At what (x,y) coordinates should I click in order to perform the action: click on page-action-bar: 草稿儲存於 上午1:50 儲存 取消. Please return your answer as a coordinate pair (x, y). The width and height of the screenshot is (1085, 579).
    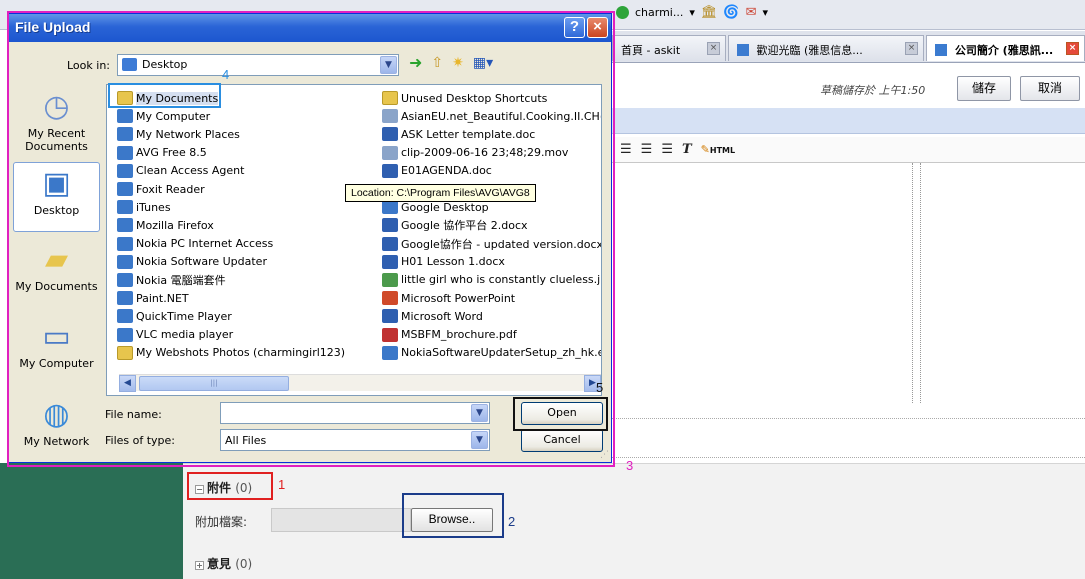
    Looking at the image, I should click on (848, 84).